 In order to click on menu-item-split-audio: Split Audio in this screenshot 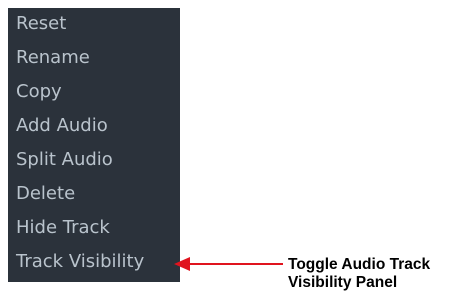, I will do `click(94, 161)`.